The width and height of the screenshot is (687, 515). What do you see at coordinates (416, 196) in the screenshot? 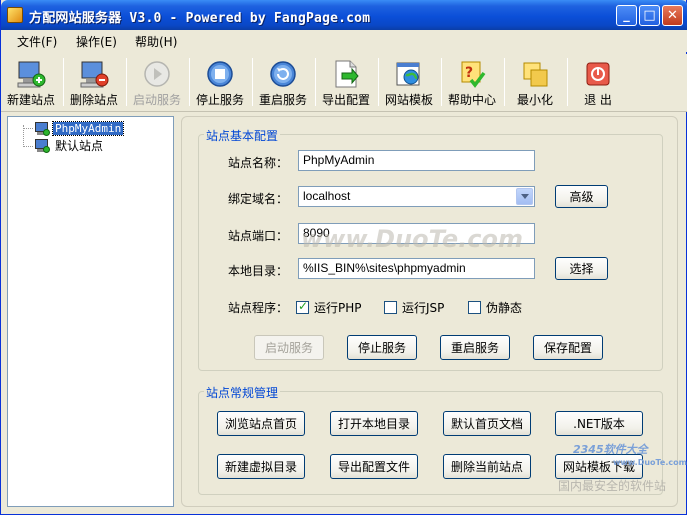
I see `domain-select: localhost` at bounding box center [416, 196].